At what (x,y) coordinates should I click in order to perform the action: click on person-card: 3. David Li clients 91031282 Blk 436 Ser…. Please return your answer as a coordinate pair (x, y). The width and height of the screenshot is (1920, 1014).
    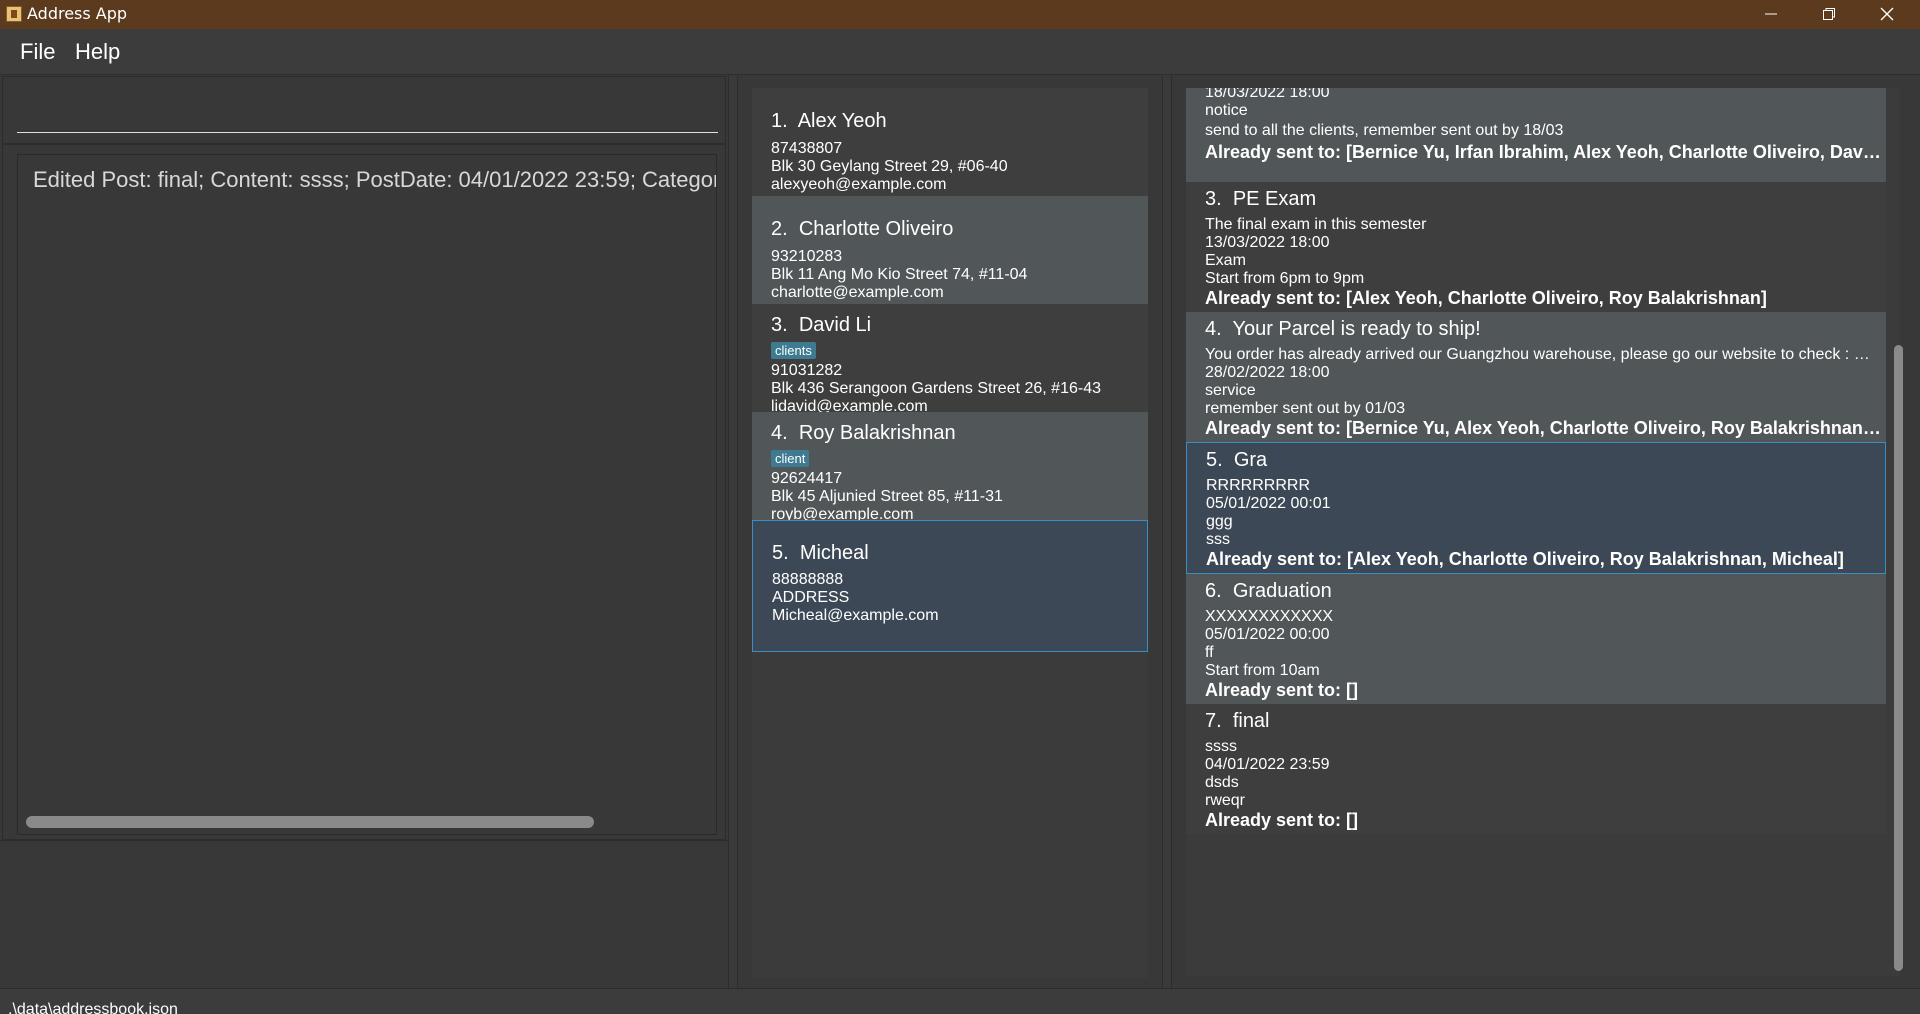
    Looking at the image, I should click on (950, 359).